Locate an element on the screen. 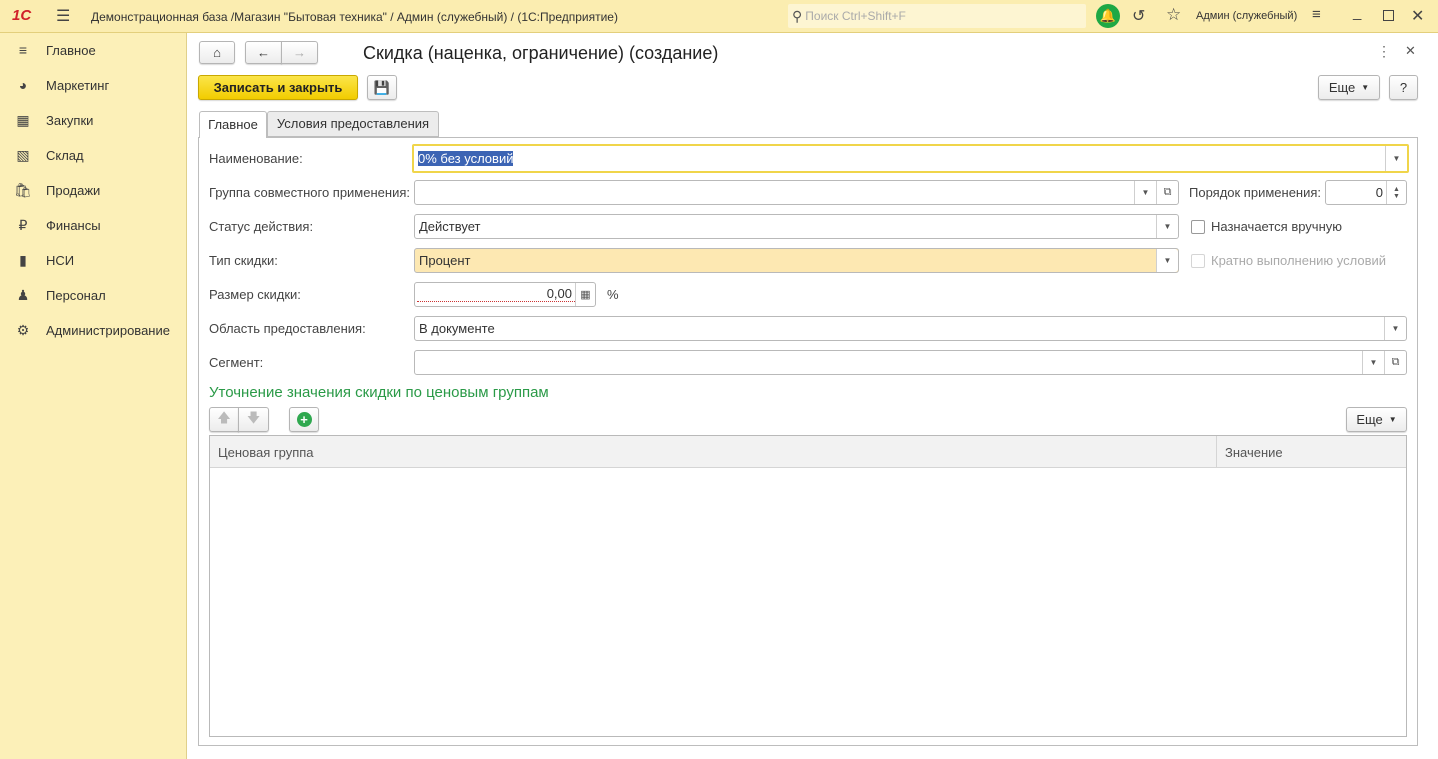 This screenshot has width=1438, height=759. more-label: Еще is located at coordinates (1369, 419).